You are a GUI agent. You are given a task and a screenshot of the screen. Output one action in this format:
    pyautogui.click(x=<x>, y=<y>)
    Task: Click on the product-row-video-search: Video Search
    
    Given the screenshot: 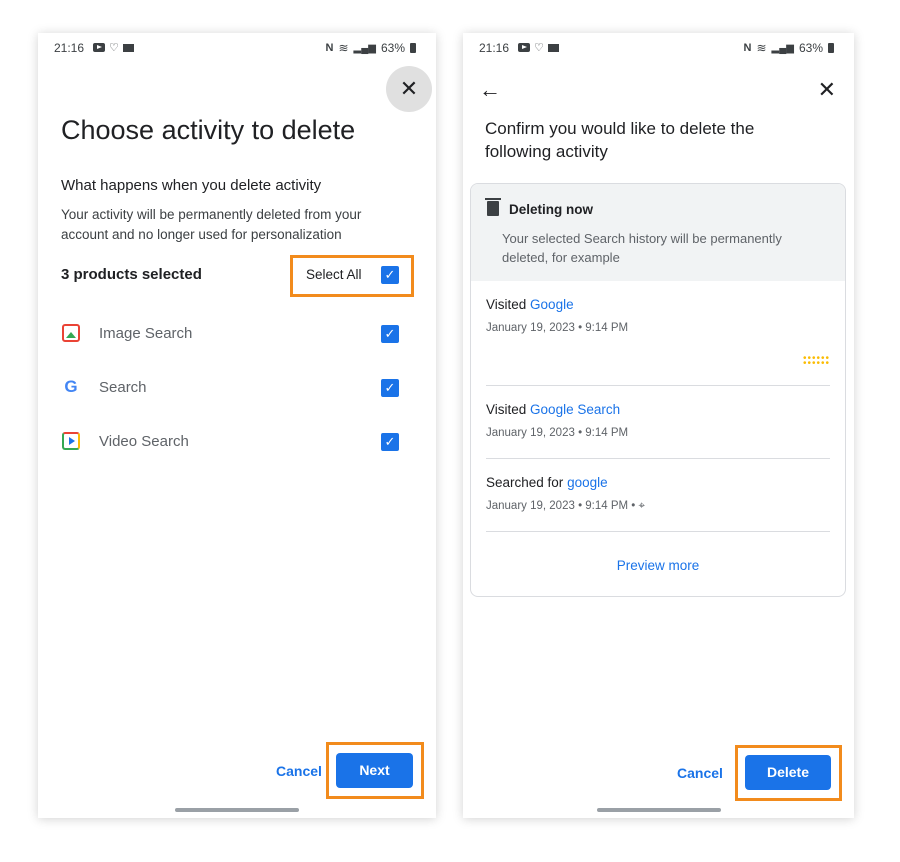 What is the action you would take?
    pyautogui.click(x=125, y=441)
    